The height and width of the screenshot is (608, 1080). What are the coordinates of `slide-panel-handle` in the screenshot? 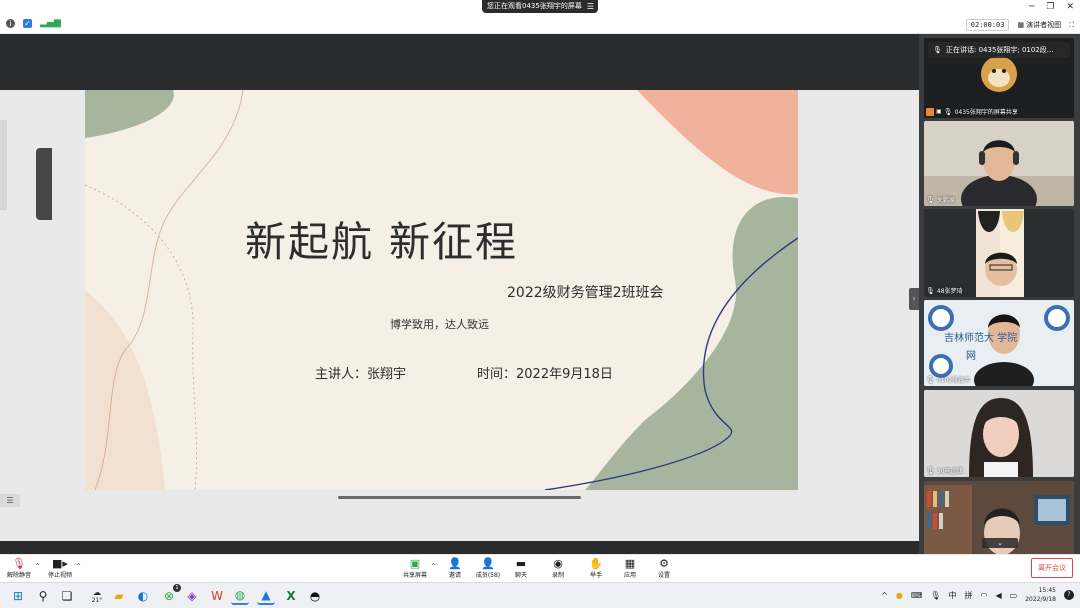 It's located at (44, 184).